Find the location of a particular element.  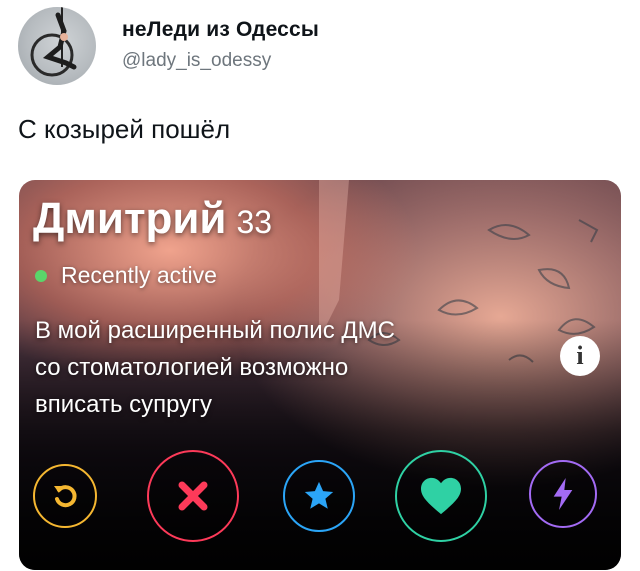

user-handle: @lady_is_odessy is located at coordinates (220, 61).